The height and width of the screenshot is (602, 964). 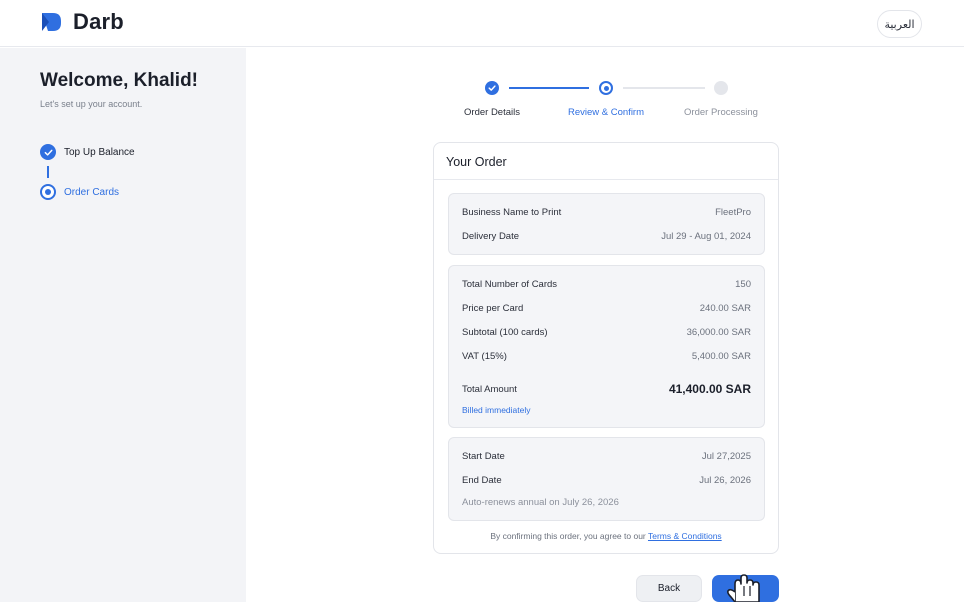 I want to click on back-button: Back, so click(x=669, y=588).